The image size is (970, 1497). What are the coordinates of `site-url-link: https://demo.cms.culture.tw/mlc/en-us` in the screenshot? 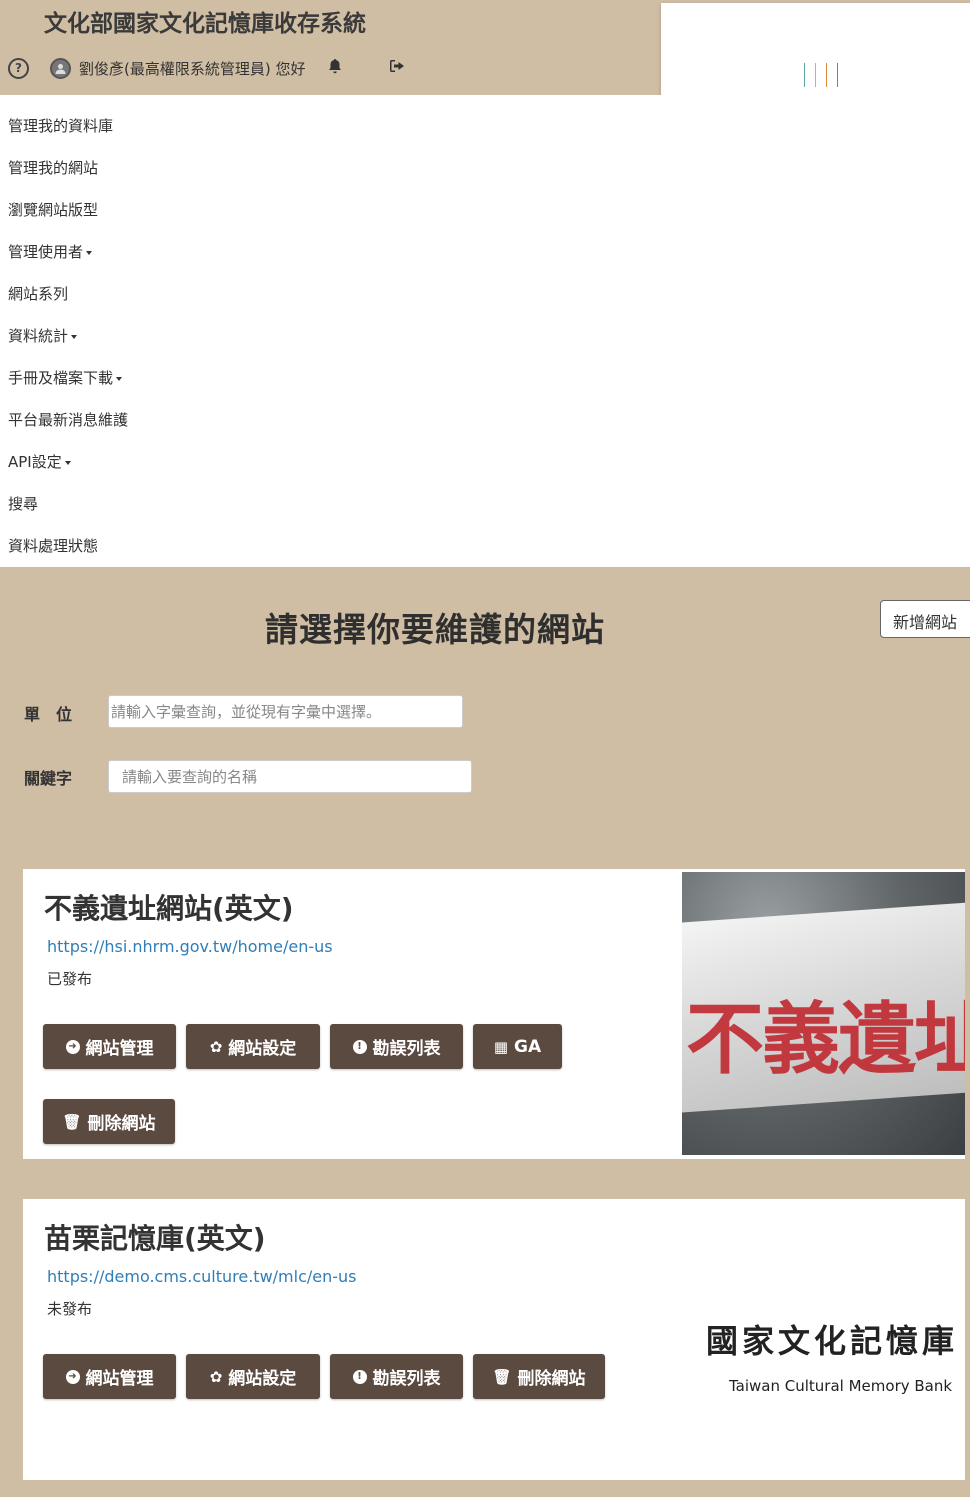 It's located at (202, 1276).